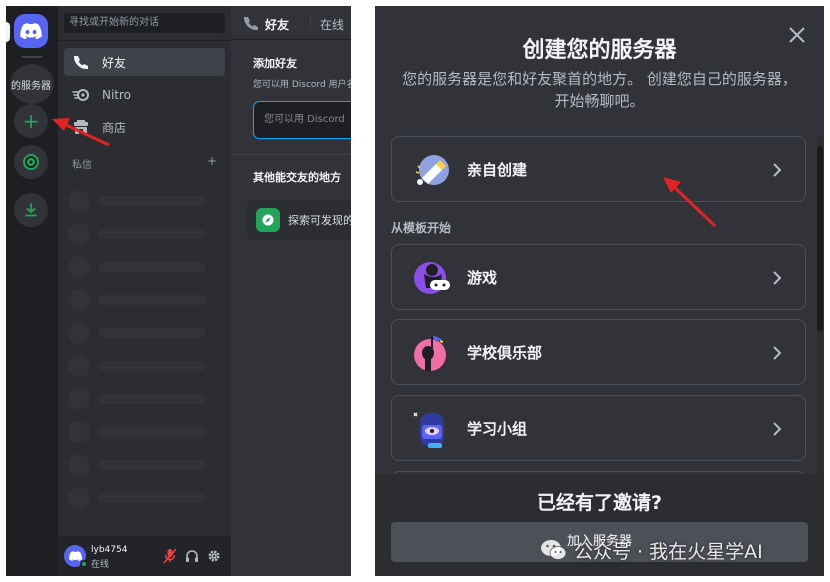 This screenshot has height=582, width=830. I want to click on create-my-own-option: 亲自创建, so click(598, 169).